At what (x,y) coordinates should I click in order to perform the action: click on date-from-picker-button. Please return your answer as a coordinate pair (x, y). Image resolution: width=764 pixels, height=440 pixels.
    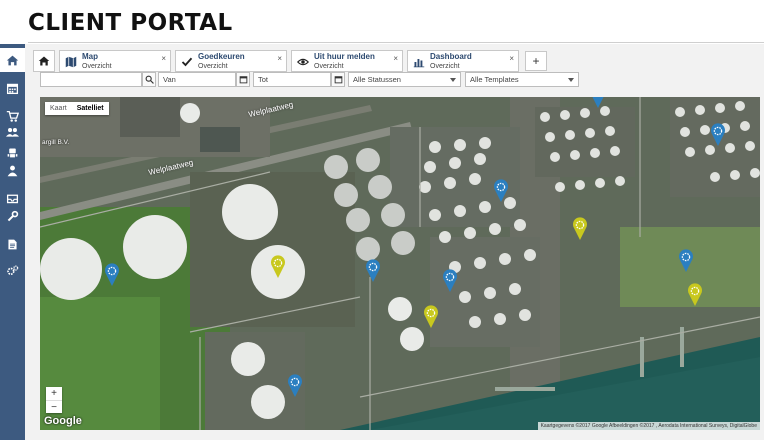
    Looking at the image, I should click on (243, 79).